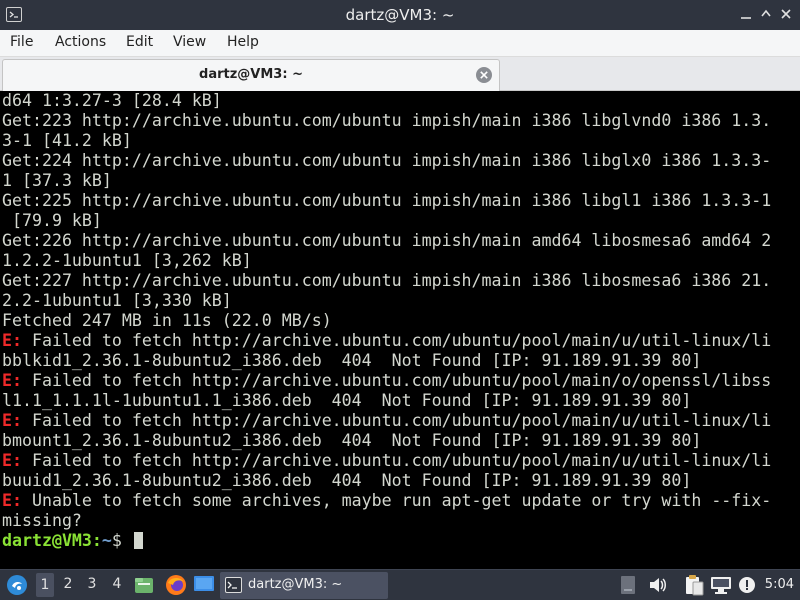 This screenshot has height=600, width=800. I want to click on terminal-line: 3-1 [41.2 kB], so click(67, 140).